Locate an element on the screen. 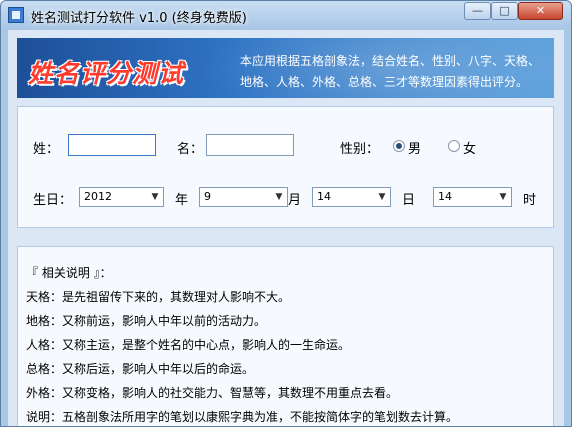 Image resolution: width=572 pixels, height=427 pixels. banner-logo: 姓名评分测试 is located at coordinates (106, 73).